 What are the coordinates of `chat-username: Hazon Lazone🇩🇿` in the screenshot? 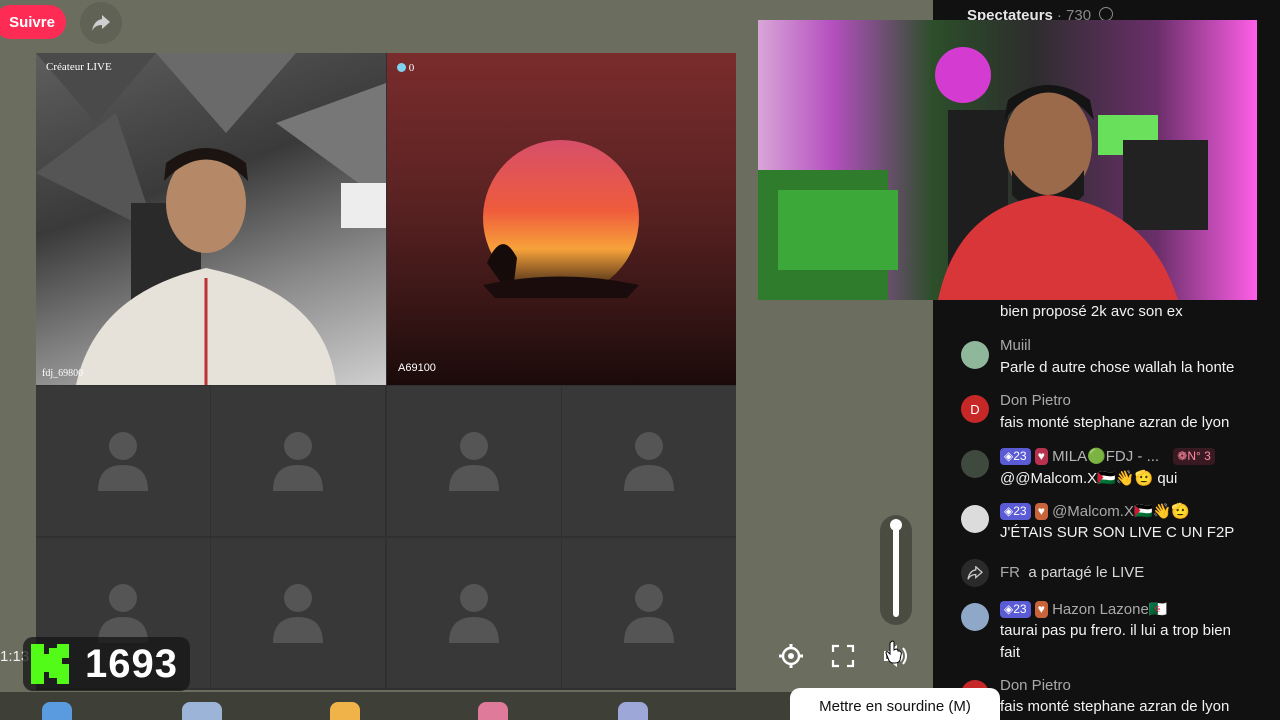 It's located at (1110, 609).